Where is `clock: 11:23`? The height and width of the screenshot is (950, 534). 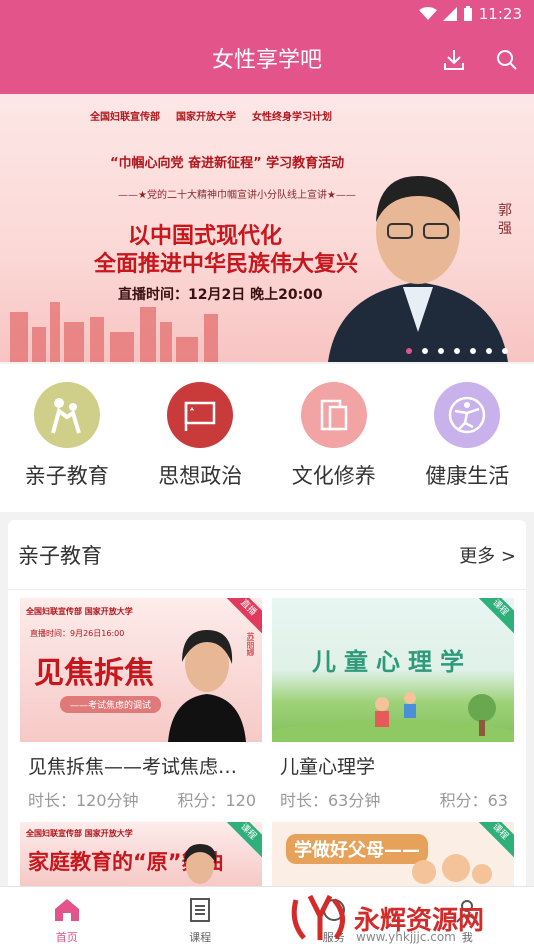 clock: 11:23 is located at coordinates (500, 14).